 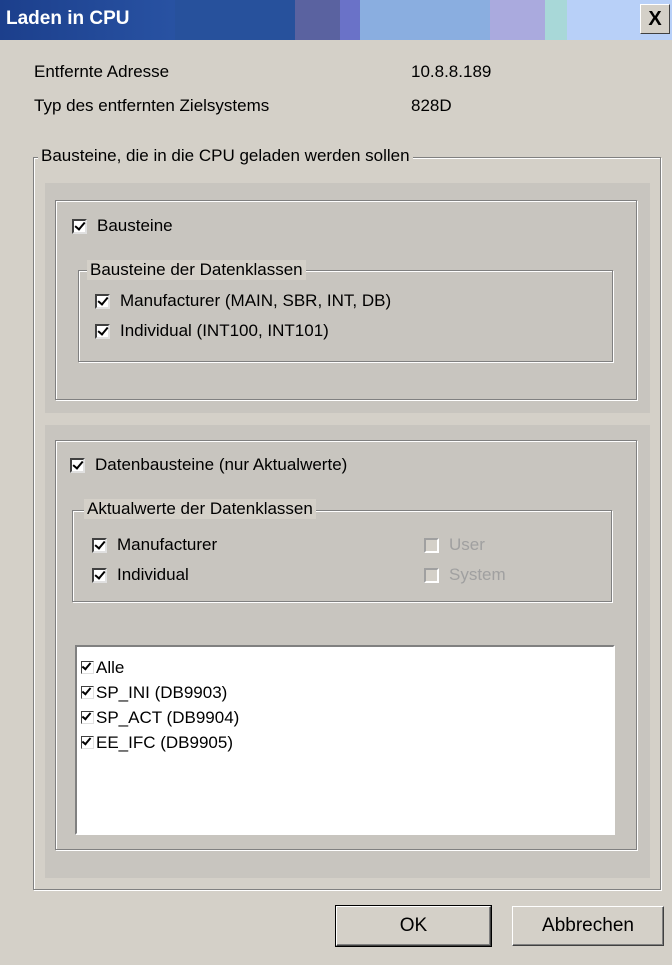 What do you see at coordinates (345, 316) in the screenshot?
I see `bausteine-classes-groupbox` at bounding box center [345, 316].